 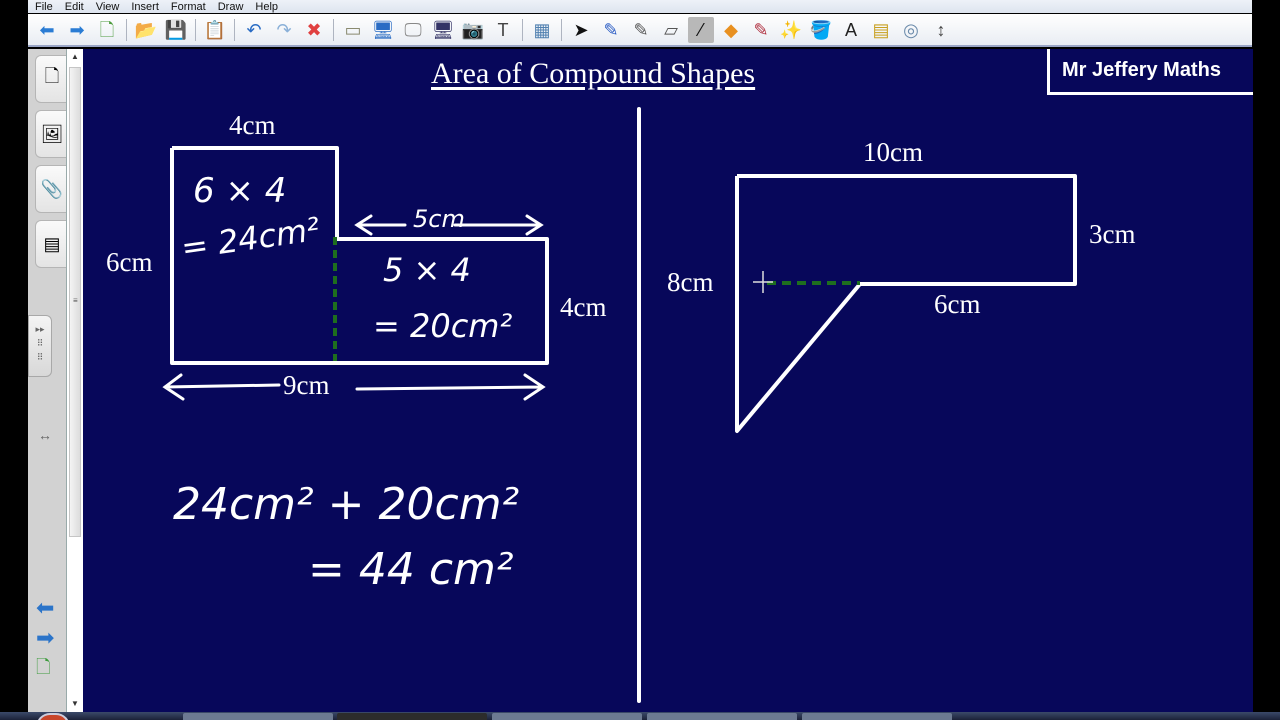 I want to click on next-page-icon: ➡, so click(x=45, y=638).